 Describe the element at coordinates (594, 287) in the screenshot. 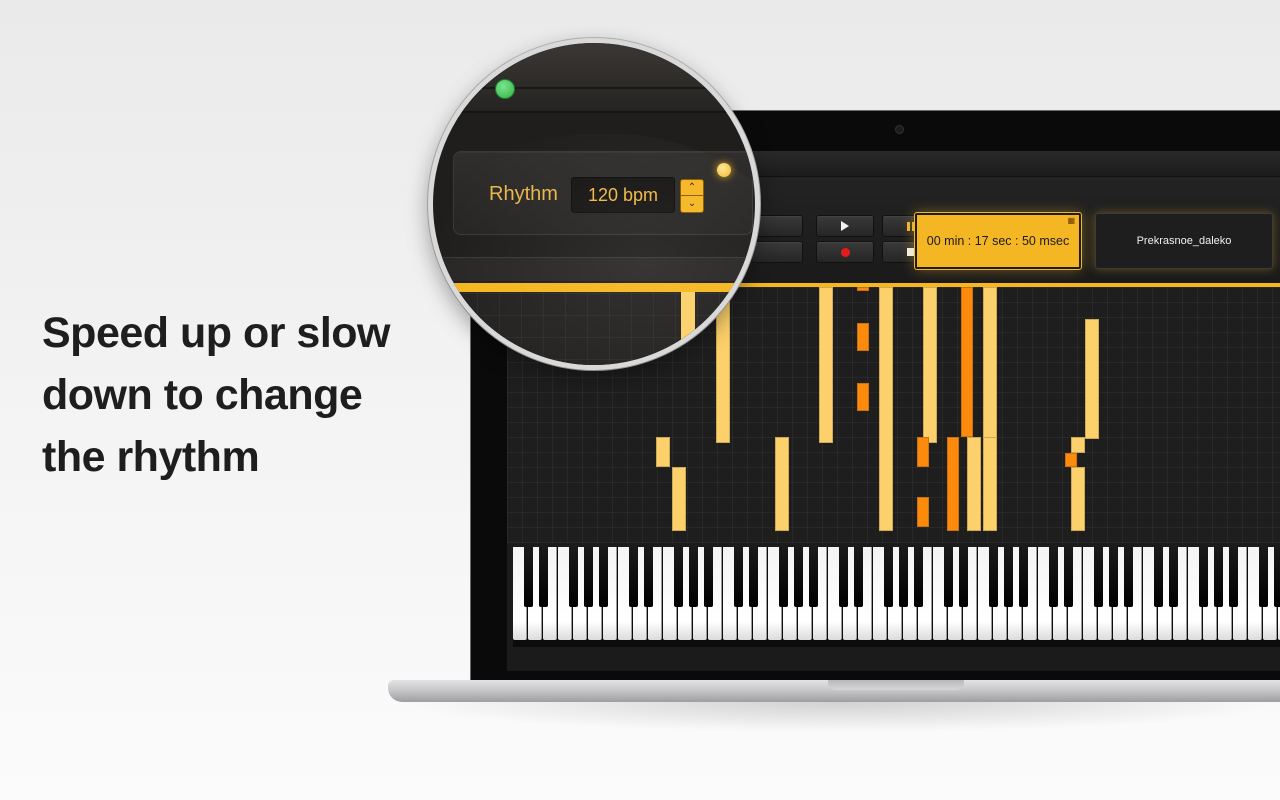

I see `zoom-progress-line` at that location.